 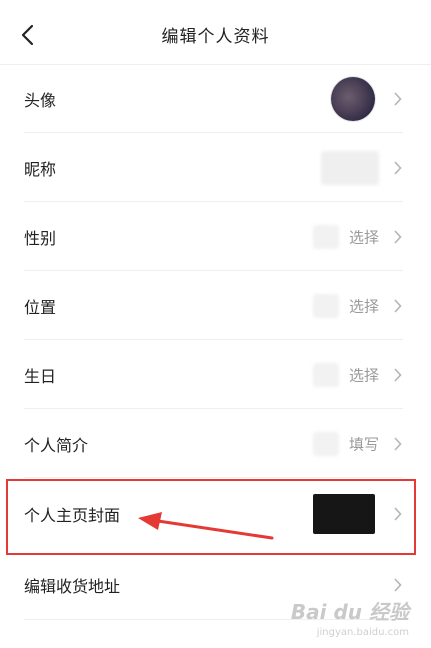 What do you see at coordinates (40, 238) in the screenshot?
I see `row-label: 性别` at bounding box center [40, 238].